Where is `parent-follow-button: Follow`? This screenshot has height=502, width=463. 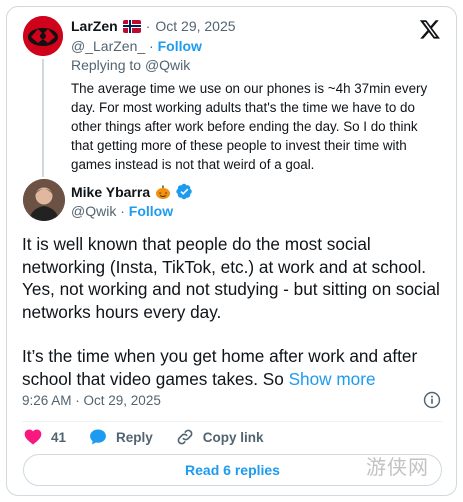 parent-follow-button: Follow is located at coordinates (180, 46).